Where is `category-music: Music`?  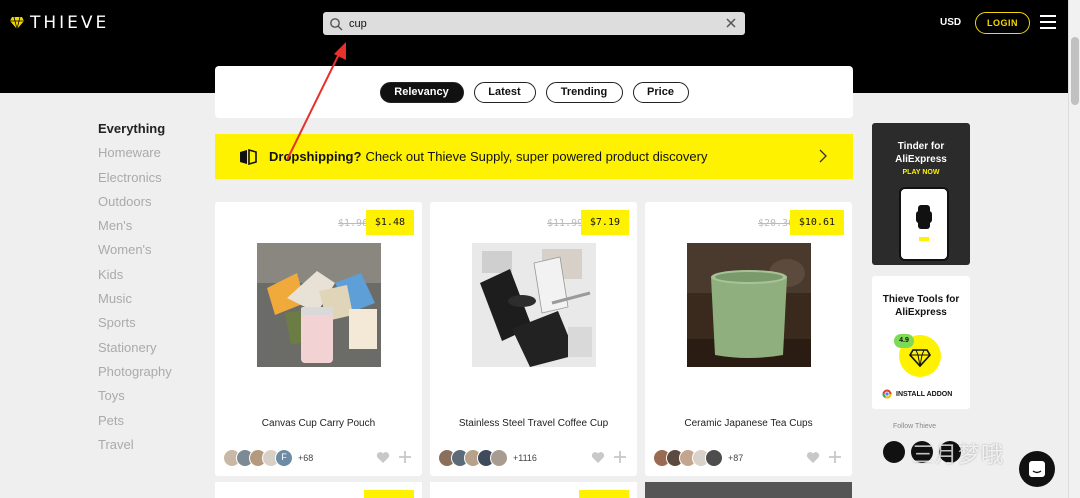 category-music: Music is located at coordinates (135, 302).